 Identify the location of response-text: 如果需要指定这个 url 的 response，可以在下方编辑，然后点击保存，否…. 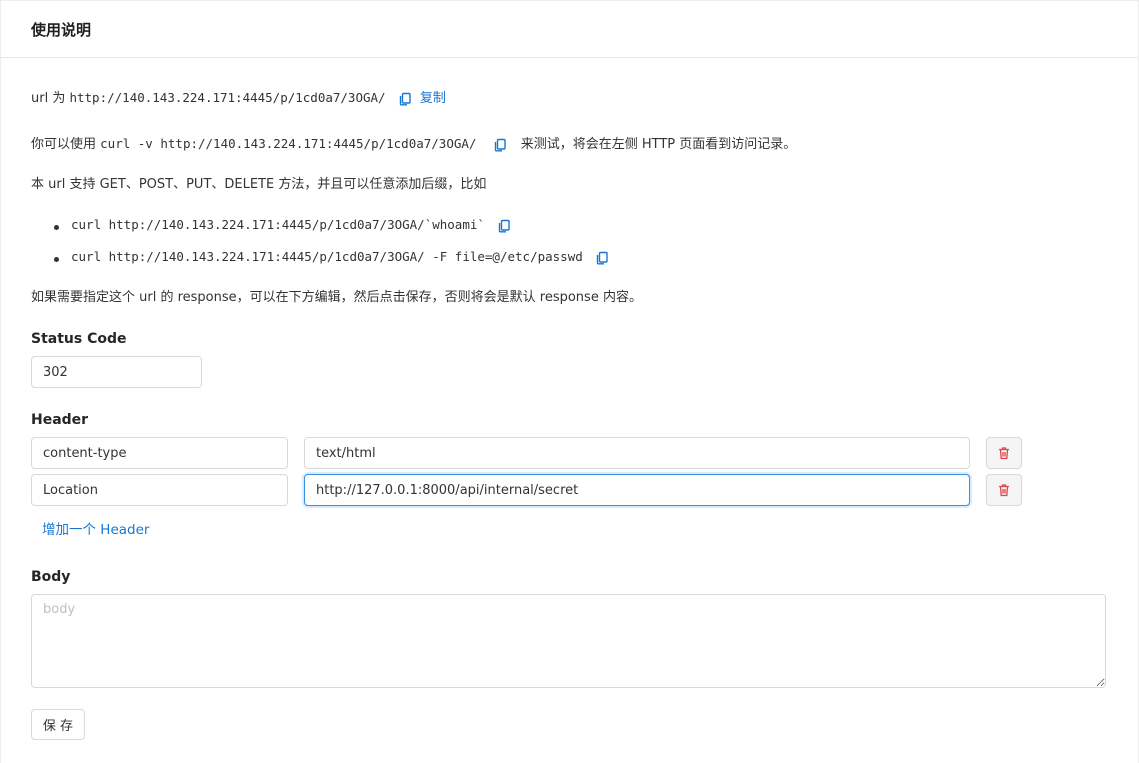
(336, 297).